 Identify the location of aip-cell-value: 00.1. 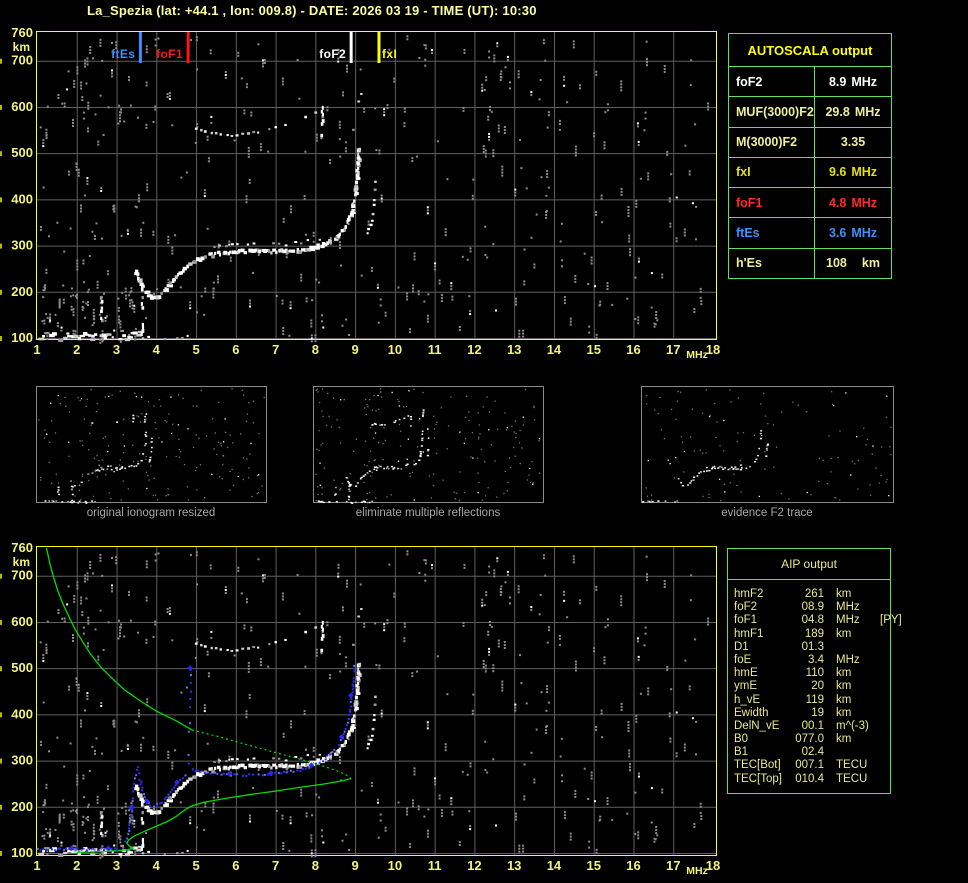
(812, 725).